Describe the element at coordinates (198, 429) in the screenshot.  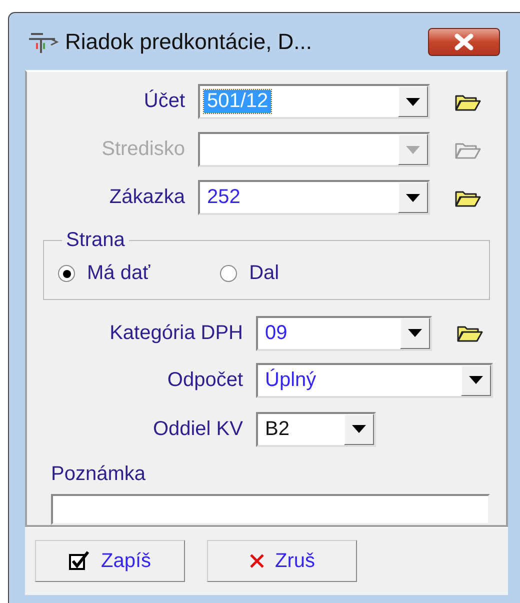
I see `field-label: Oddiel KV` at that location.